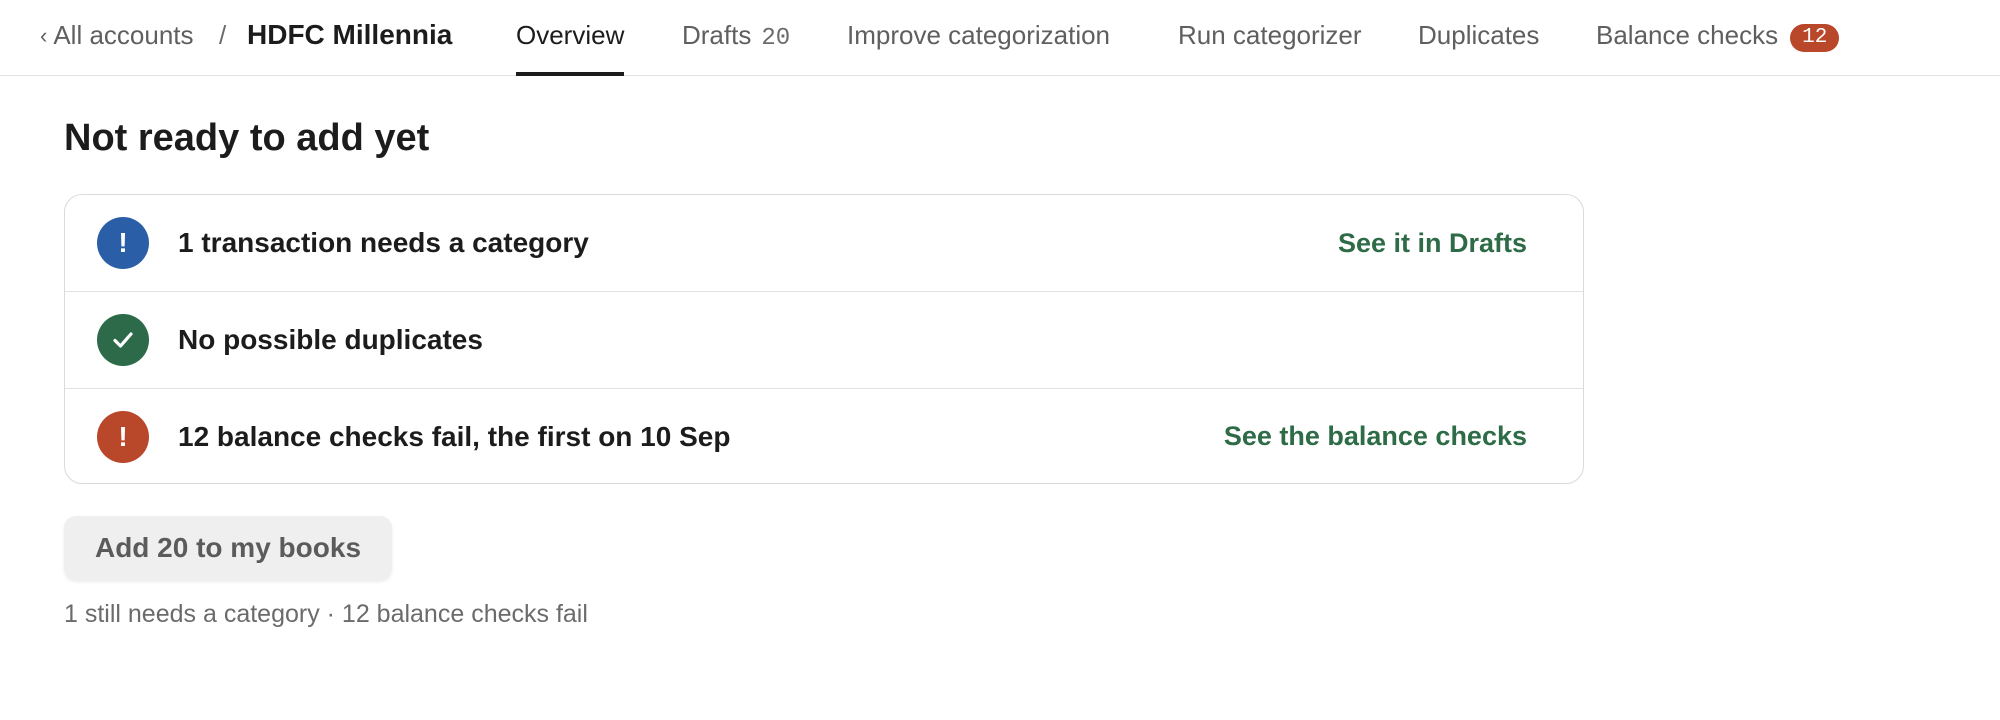 The image size is (2000, 720). What do you see at coordinates (1375, 436) in the screenshot?
I see `see-balance-checks-link: See the balance checks` at bounding box center [1375, 436].